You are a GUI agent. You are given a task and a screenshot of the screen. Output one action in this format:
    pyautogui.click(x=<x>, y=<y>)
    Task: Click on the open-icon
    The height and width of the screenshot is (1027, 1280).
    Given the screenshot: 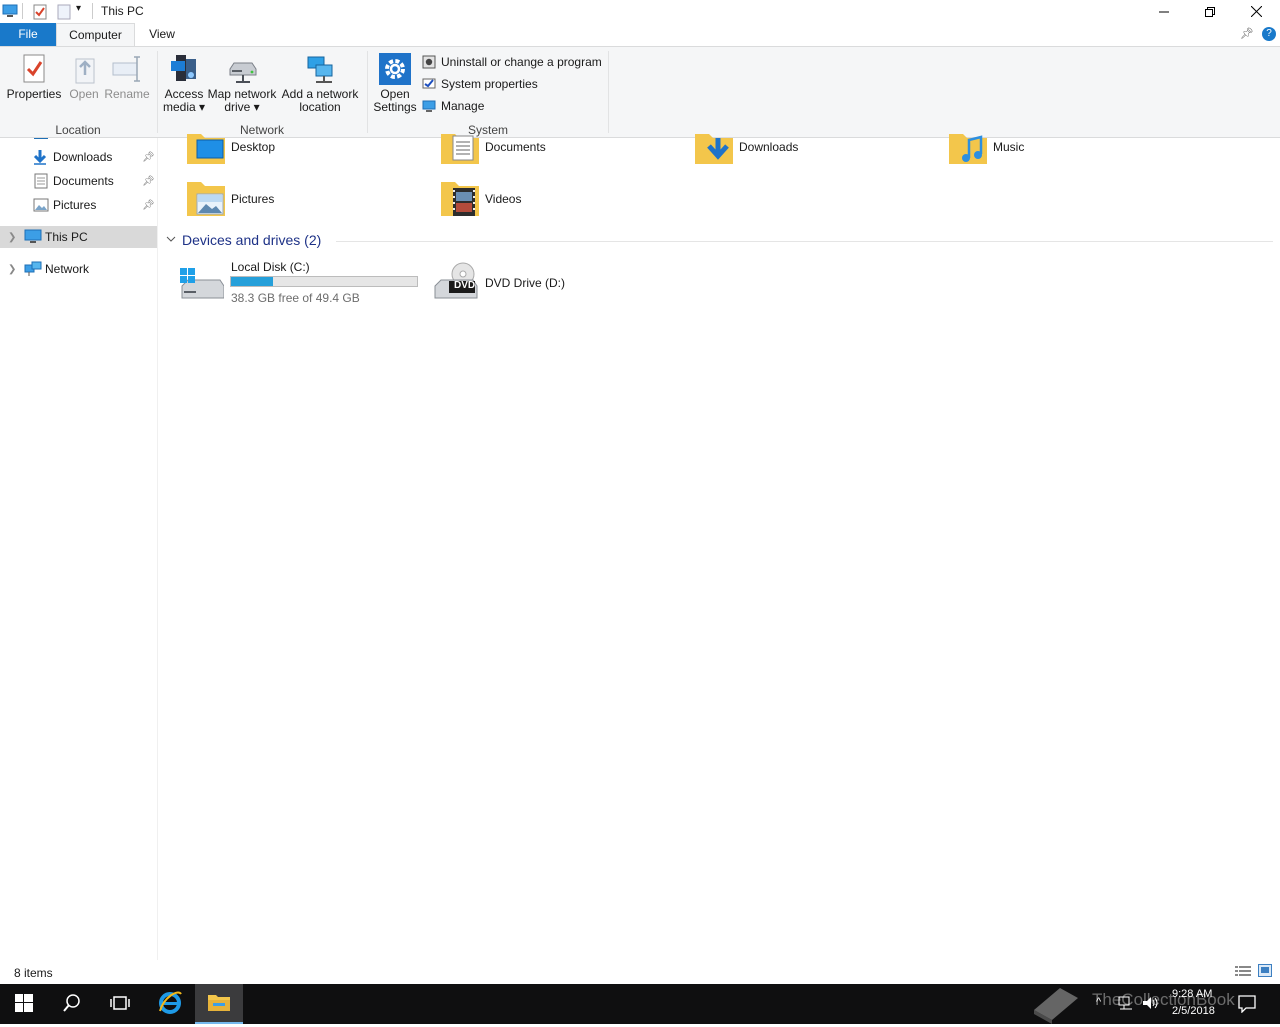 What is the action you would take?
    pyautogui.click(x=84, y=69)
    